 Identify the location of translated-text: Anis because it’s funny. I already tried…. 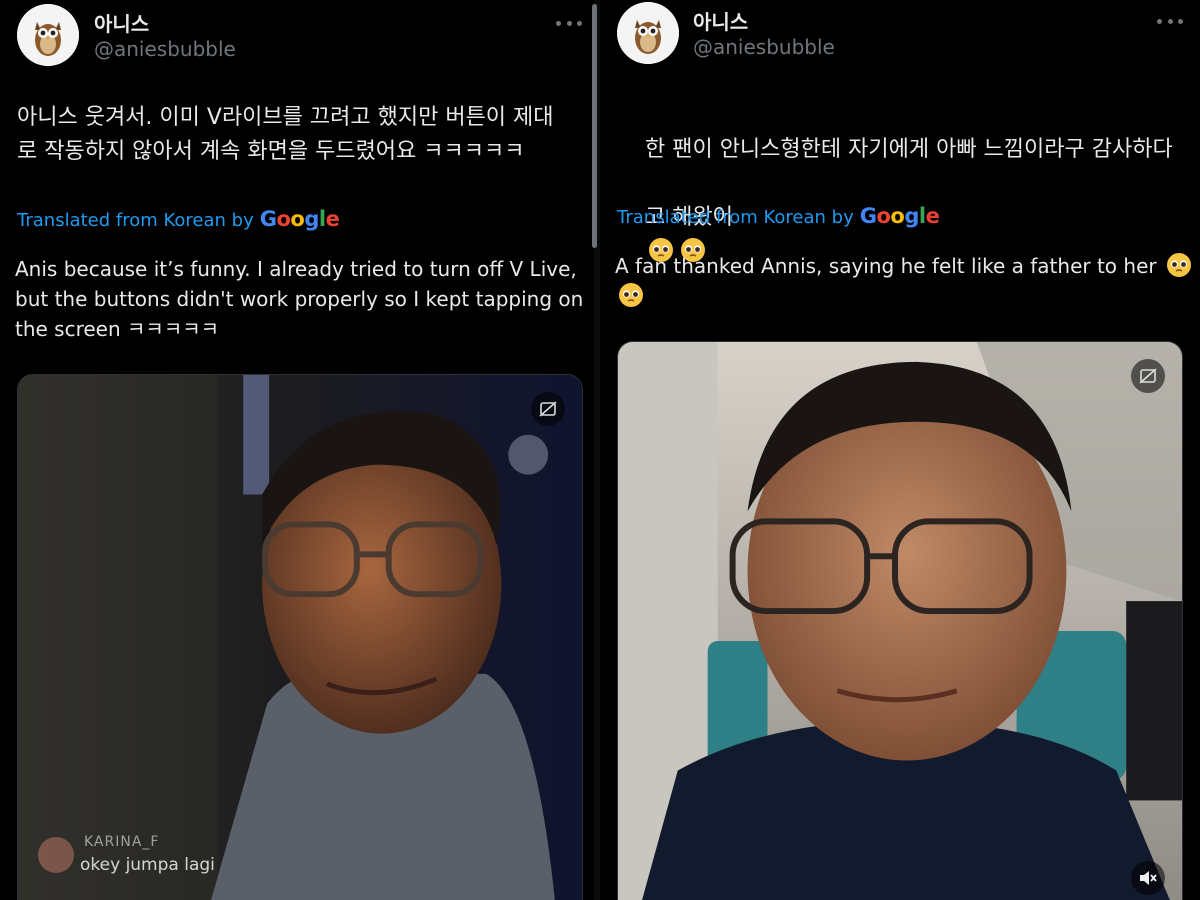
(299, 299).